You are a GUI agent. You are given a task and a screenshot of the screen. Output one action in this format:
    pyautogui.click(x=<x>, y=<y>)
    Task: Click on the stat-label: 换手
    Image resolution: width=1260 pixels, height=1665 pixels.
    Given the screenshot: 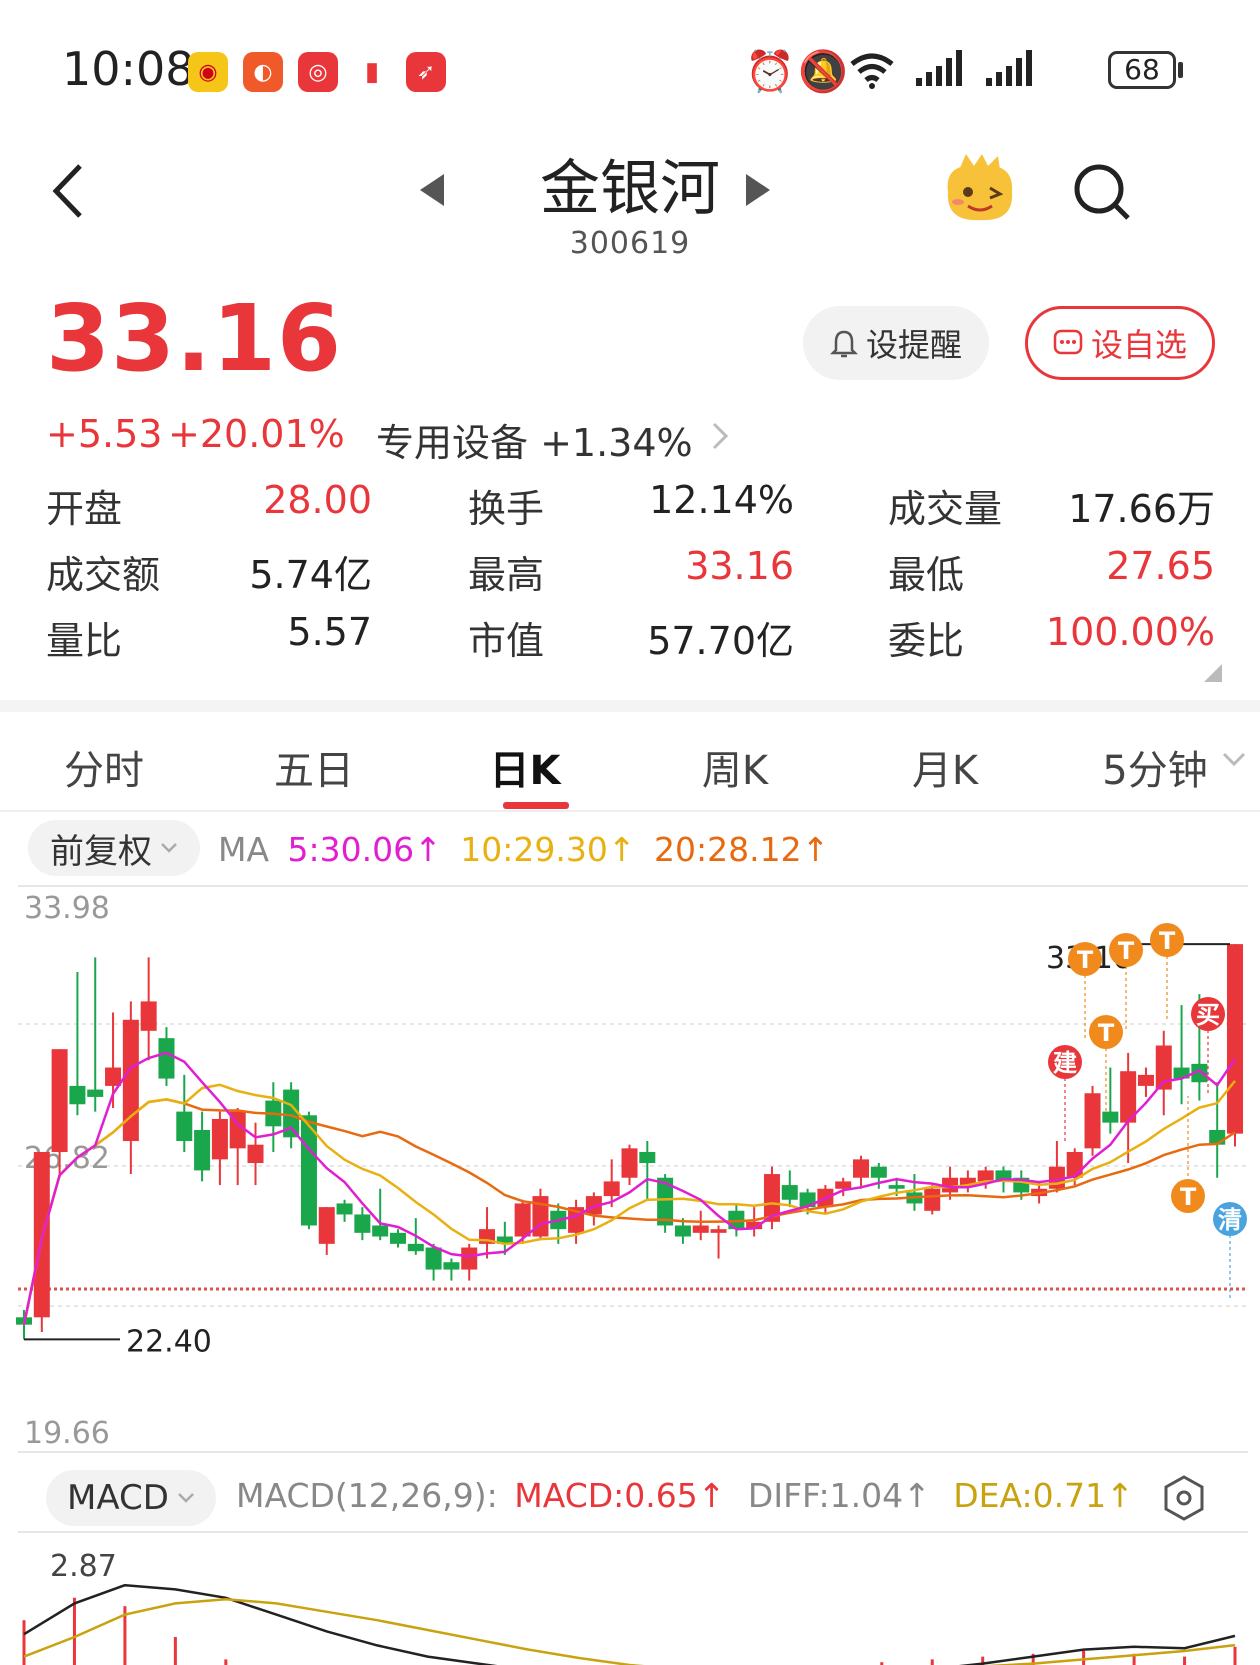 What is the action you would take?
    pyautogui.click(x=506, y=509)
    